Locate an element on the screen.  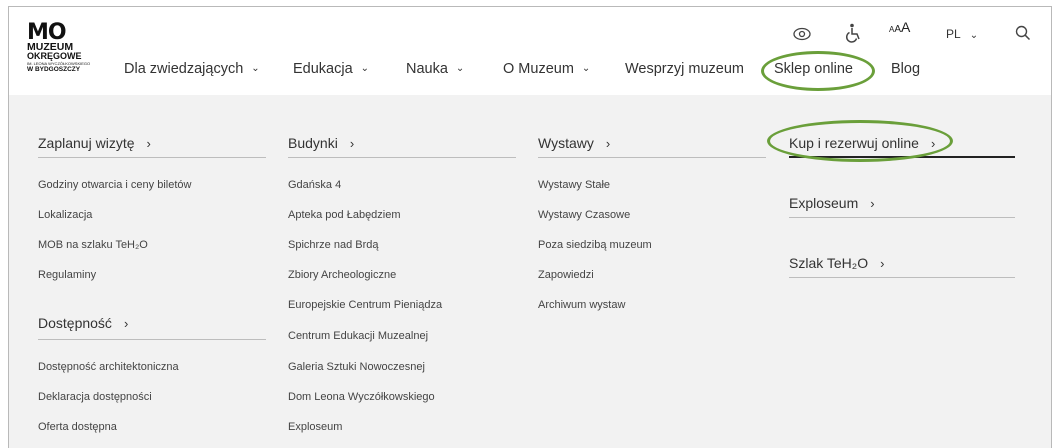
menu-link: Europejskie Centrum Pieniądza is located at coordinates (365, 305).